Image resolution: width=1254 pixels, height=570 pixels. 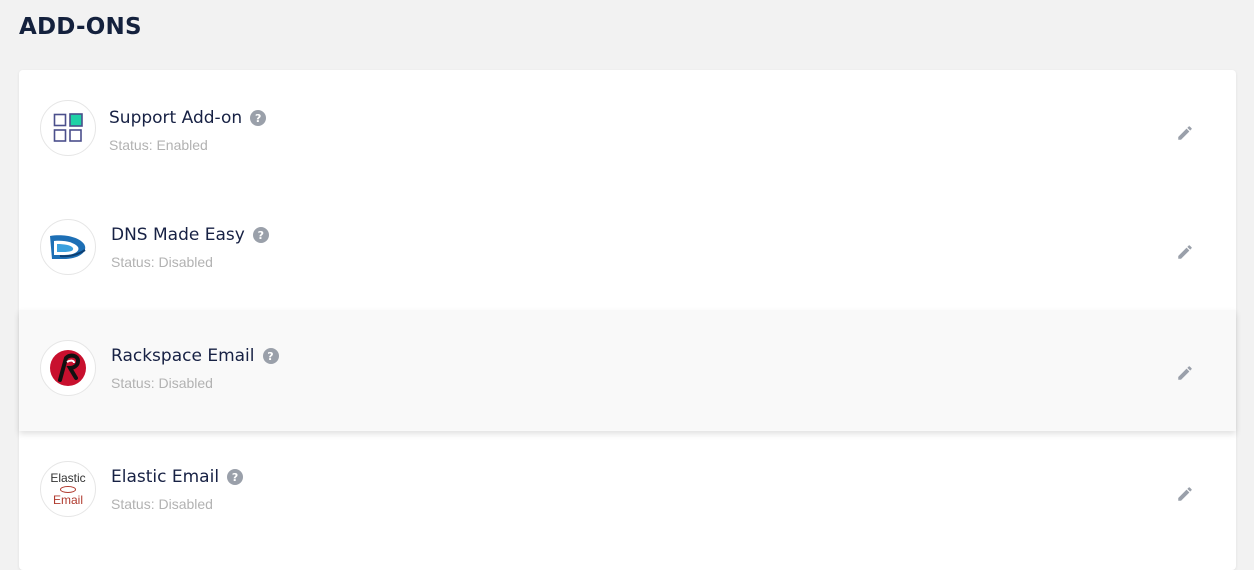 I want to click on elastic-logo-text-bottom: Email, so click(x=67, y=499).